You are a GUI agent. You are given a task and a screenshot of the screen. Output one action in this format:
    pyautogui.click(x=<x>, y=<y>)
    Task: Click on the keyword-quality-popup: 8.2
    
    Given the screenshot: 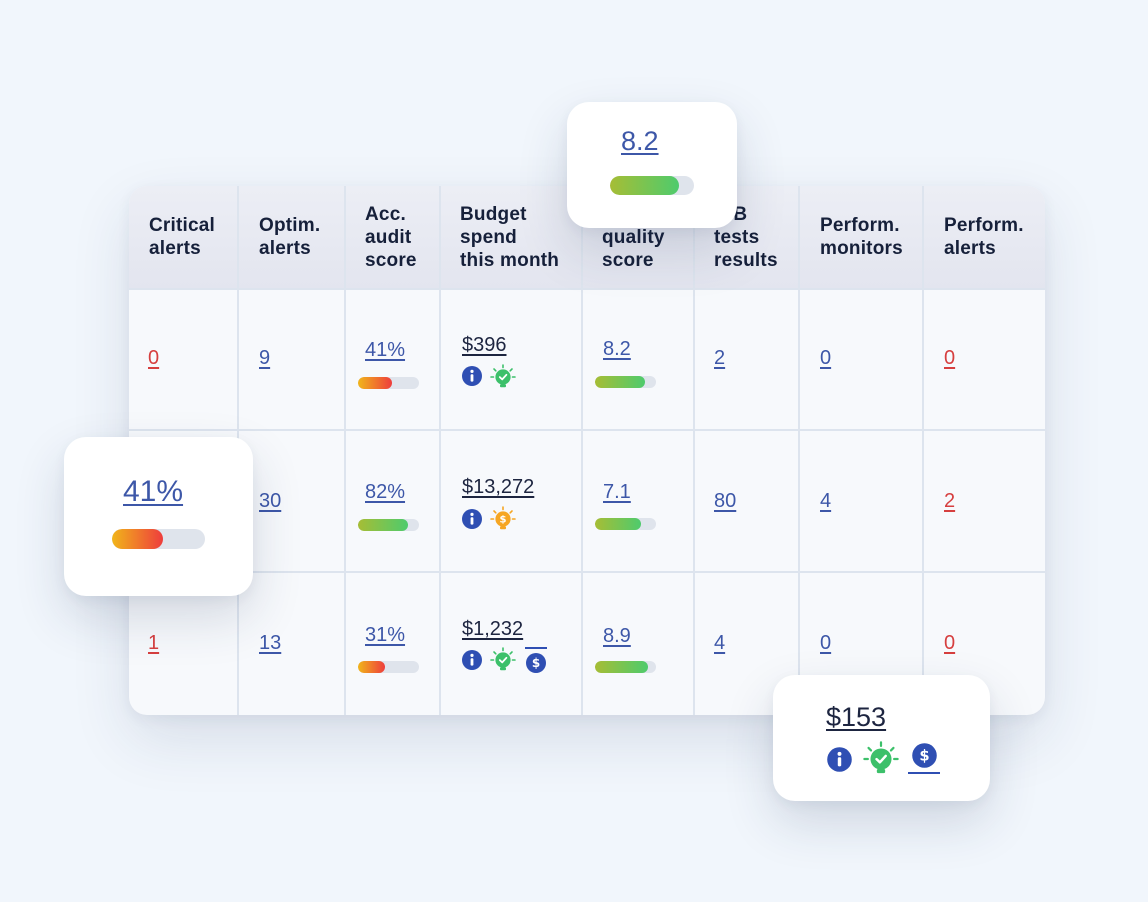 What is the action you would take?
    pyautogui.click(x=652, y=165)
    